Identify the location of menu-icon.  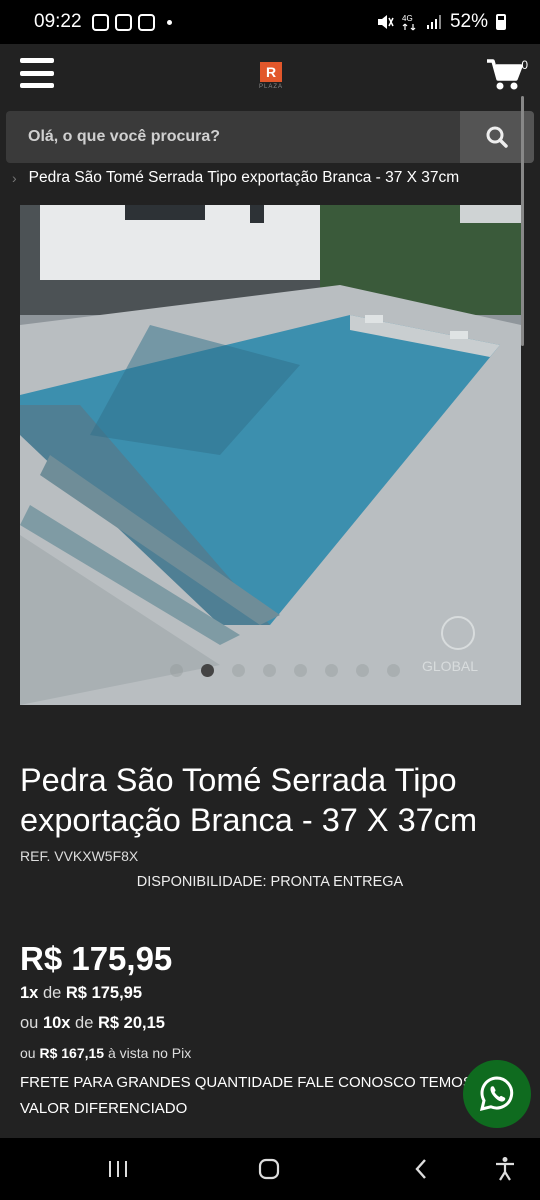
(37, 73).